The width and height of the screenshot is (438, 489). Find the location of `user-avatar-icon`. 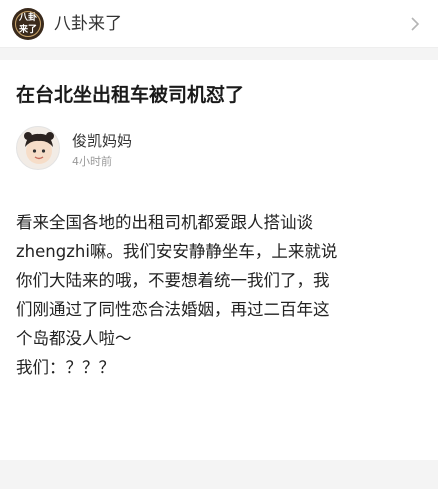

user-avatar-icon is located at coordinates (39, 148).